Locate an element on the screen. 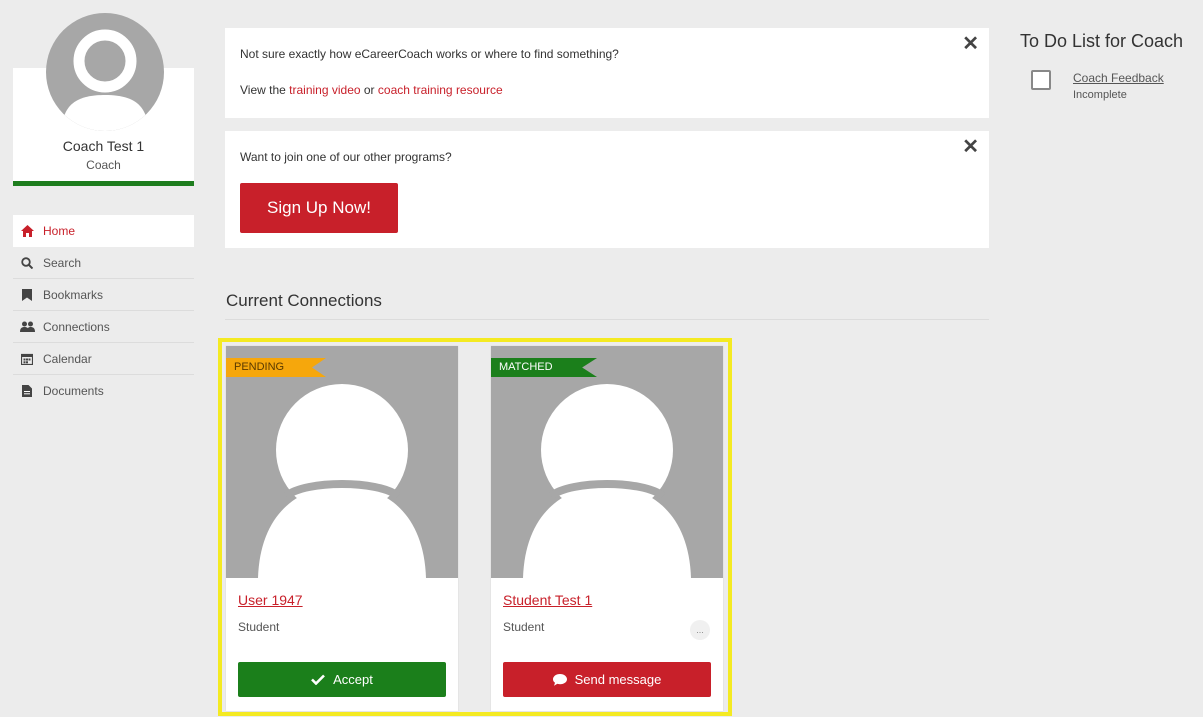 The width and height of the screenshot is (1203, 717). divider is located at coordinates (607, 319).